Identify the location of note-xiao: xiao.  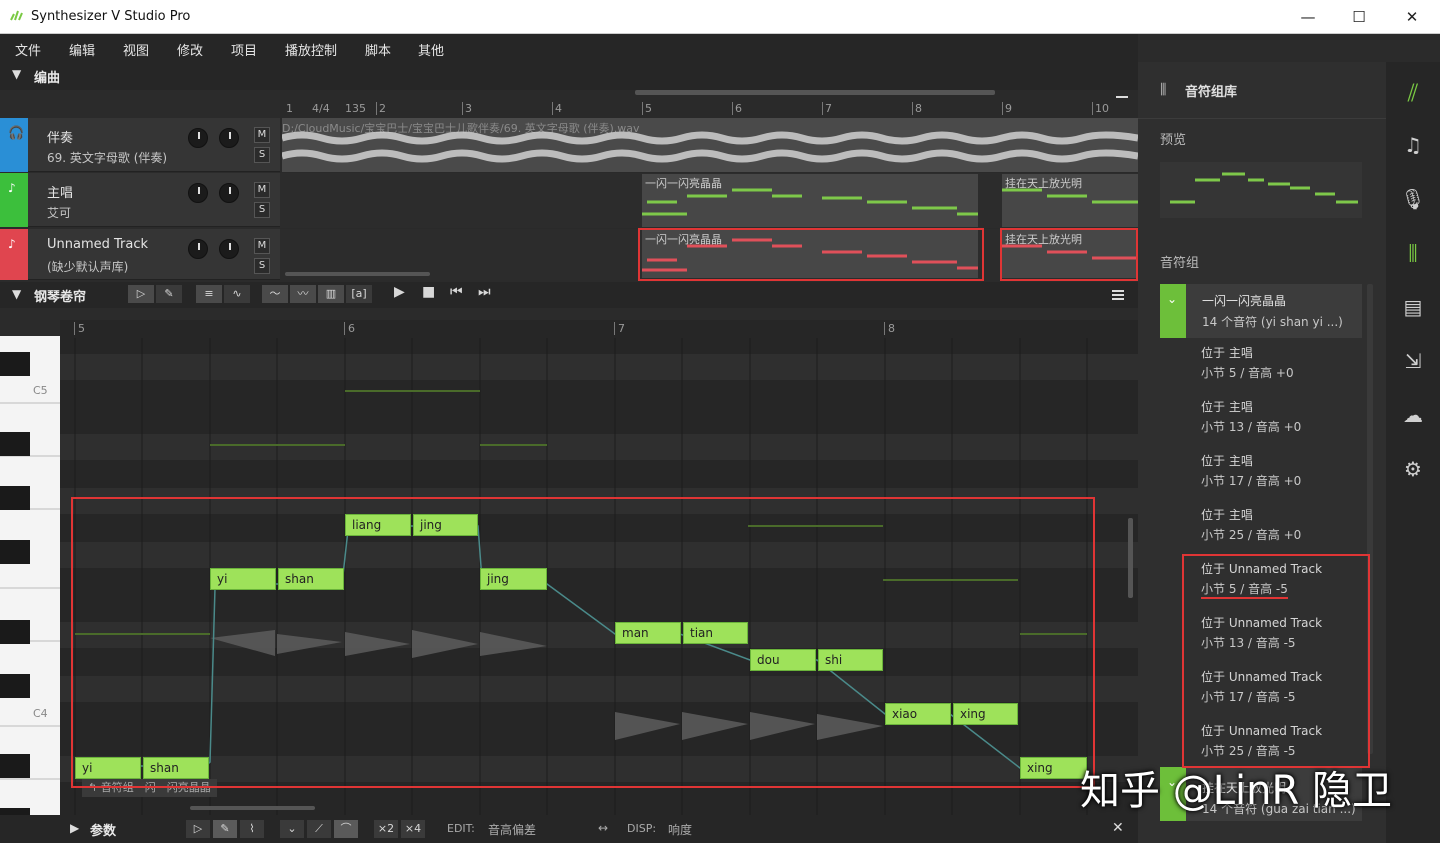
(918, 714).